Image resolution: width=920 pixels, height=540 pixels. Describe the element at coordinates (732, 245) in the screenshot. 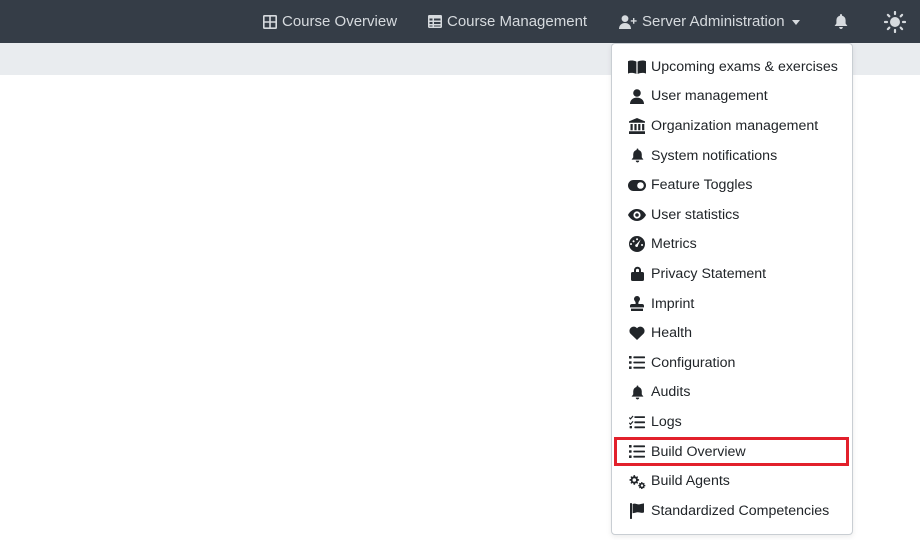

I see `menu-item-metrics: Metrics` at that location.